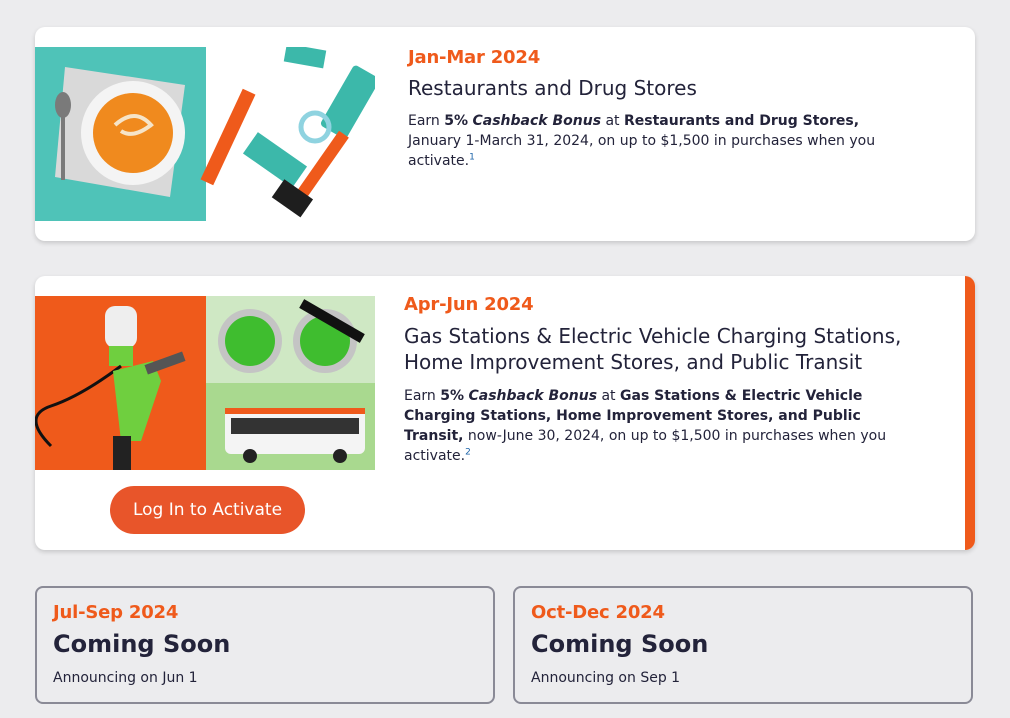 The height and width of the screenshot is (718, 1010). Describe the element at coordinates (116, 612) in the screenshot. I see `upcoming-period: Jul-Sep 2024` at that location.